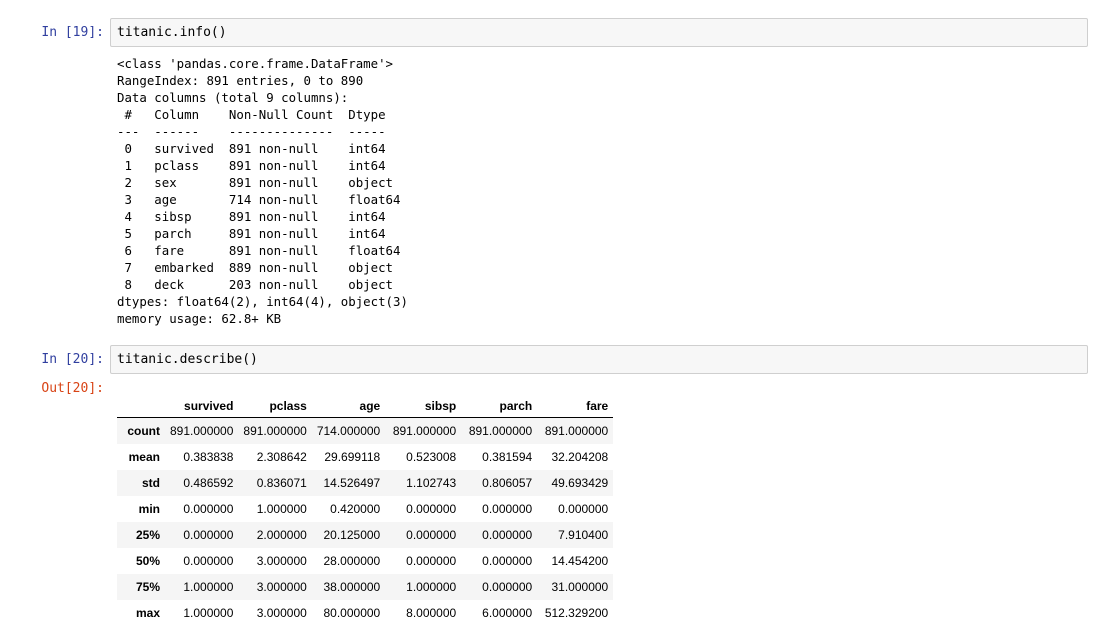 Image resolution: width=1096 pixels, height=635 pixels. What do you see at coordinates (147, 561) in the screenshot?
I see `row-index: 50%` at bounding box center [147, 561].